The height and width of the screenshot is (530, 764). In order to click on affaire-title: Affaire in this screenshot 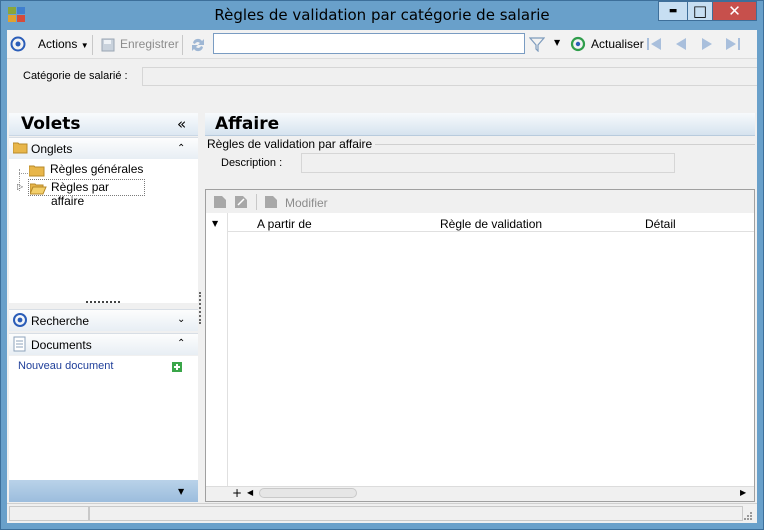, I will do `click(247, 124)`.